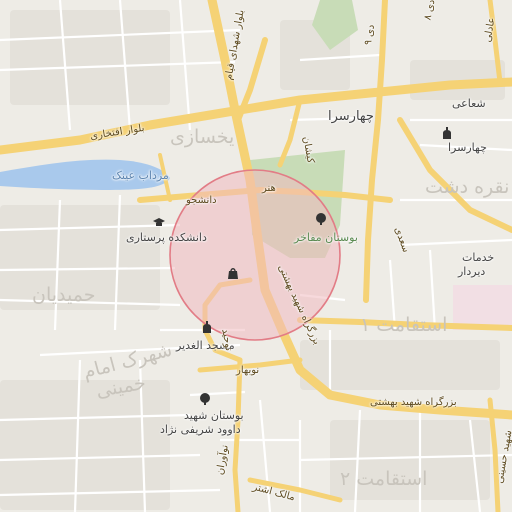 The width and height of the screenshot is (512, 512). Describe the element at coordinates (269, 188) in the screenshot. I see `label-honar: هنر` at that location.